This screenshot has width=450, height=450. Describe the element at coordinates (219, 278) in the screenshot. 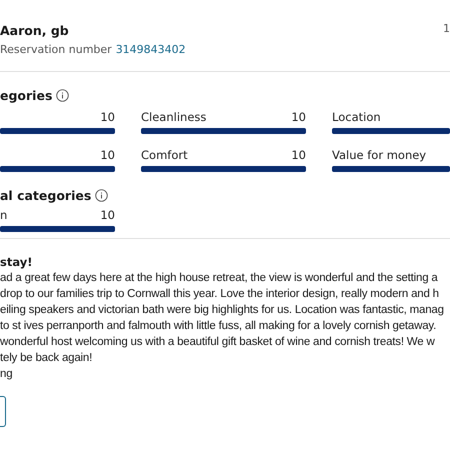

I see `review-text: ad a great few days here at the high house retreat, the view is wonderful and the setting a` at that location.